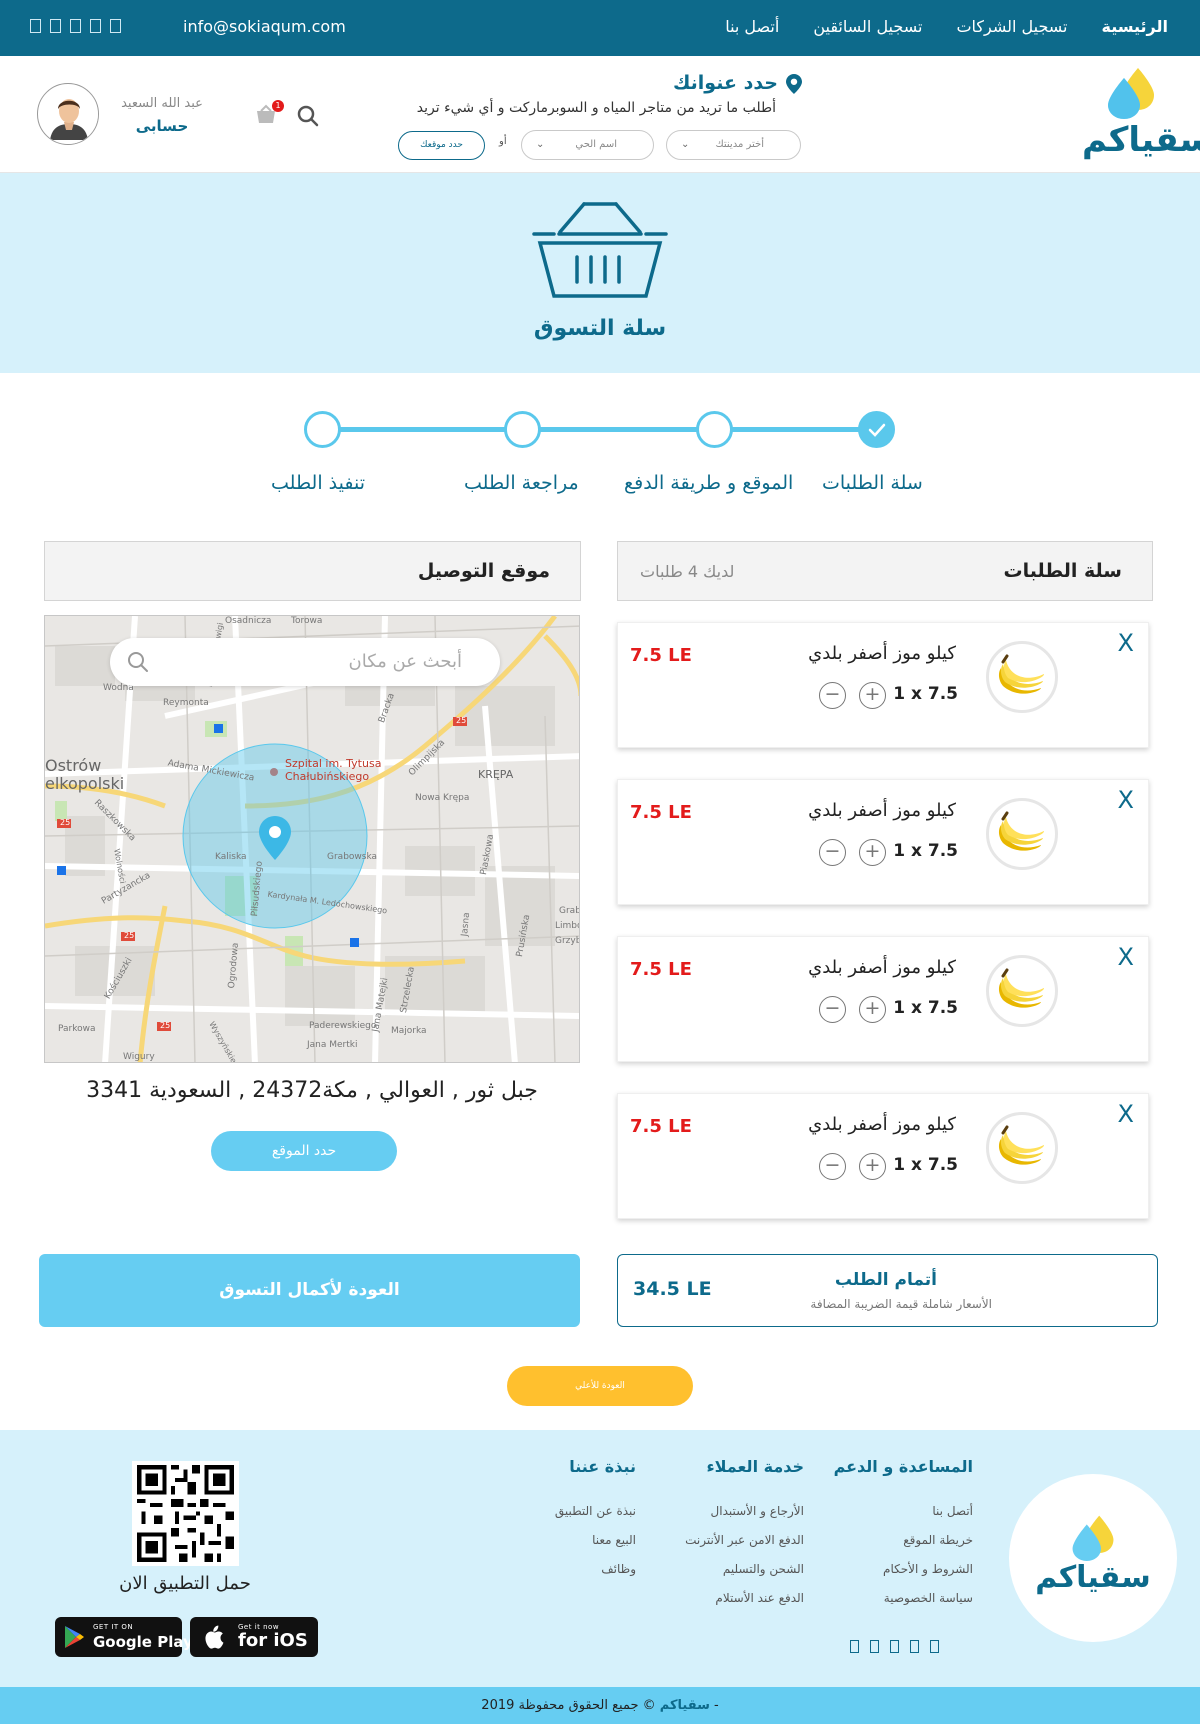 The height and width of the screenshot is (1724, 1200). Describe the element at coordinates (442, 798) in the screenshot. I see `map-label: Nowa Krępa` at that location.